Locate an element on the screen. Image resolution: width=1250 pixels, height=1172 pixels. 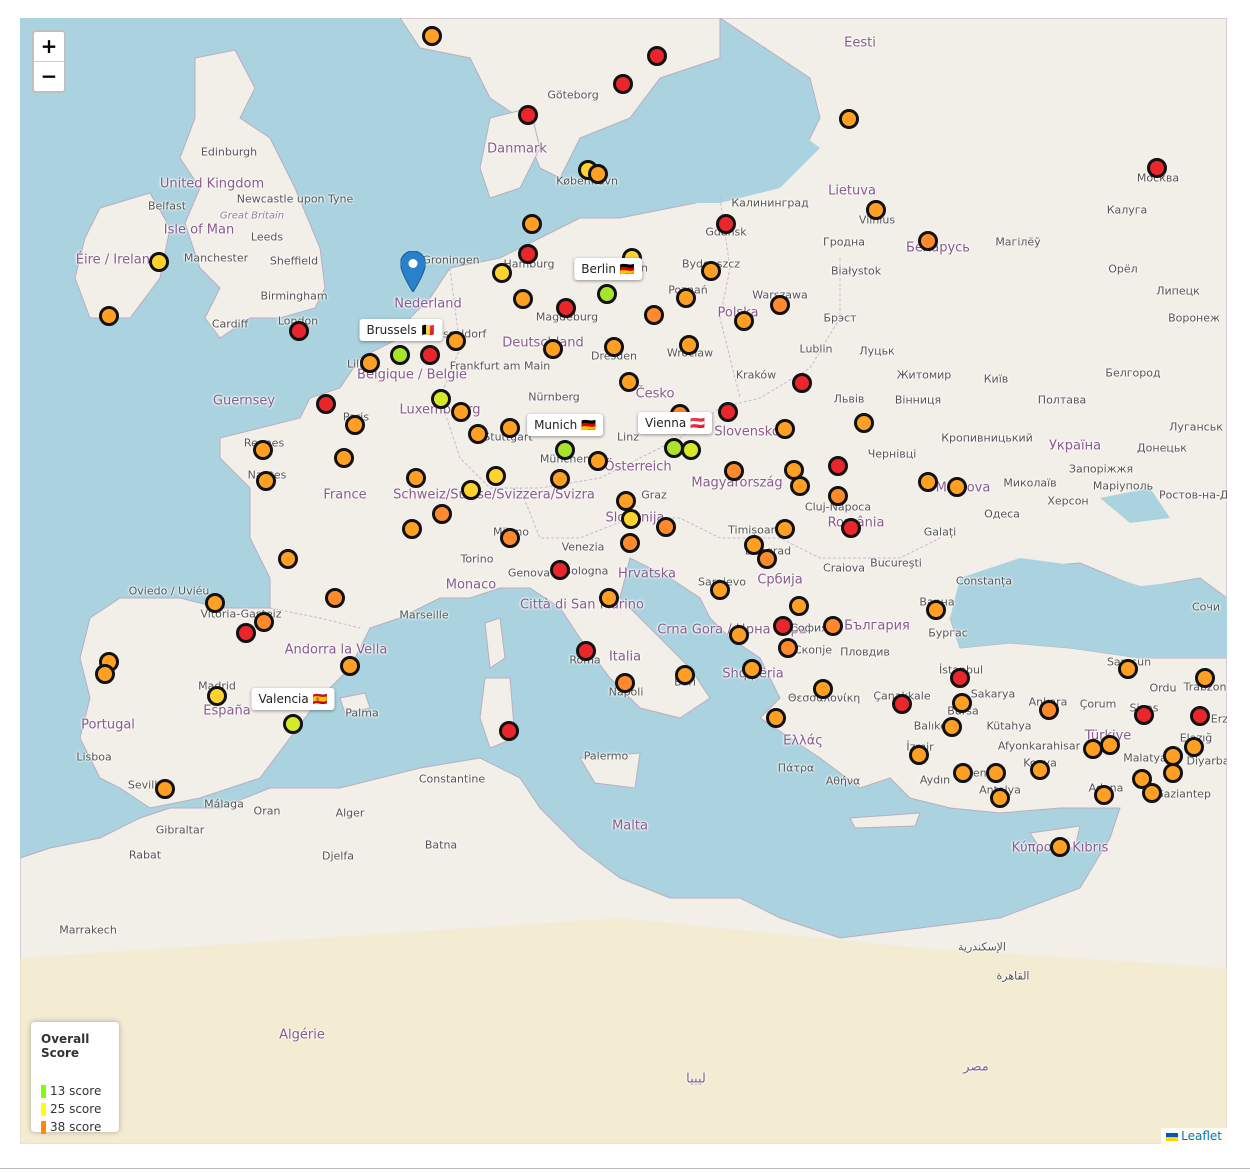
zoom-in-button: + is located at coordinates (49, 46).